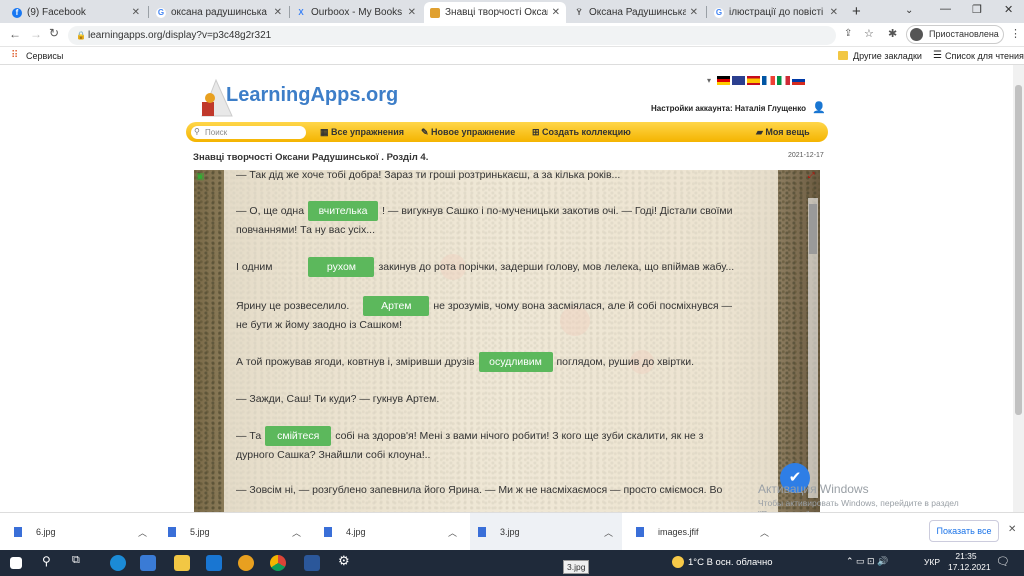  I want to click on answer-chip: Артем, so click(396, 306).